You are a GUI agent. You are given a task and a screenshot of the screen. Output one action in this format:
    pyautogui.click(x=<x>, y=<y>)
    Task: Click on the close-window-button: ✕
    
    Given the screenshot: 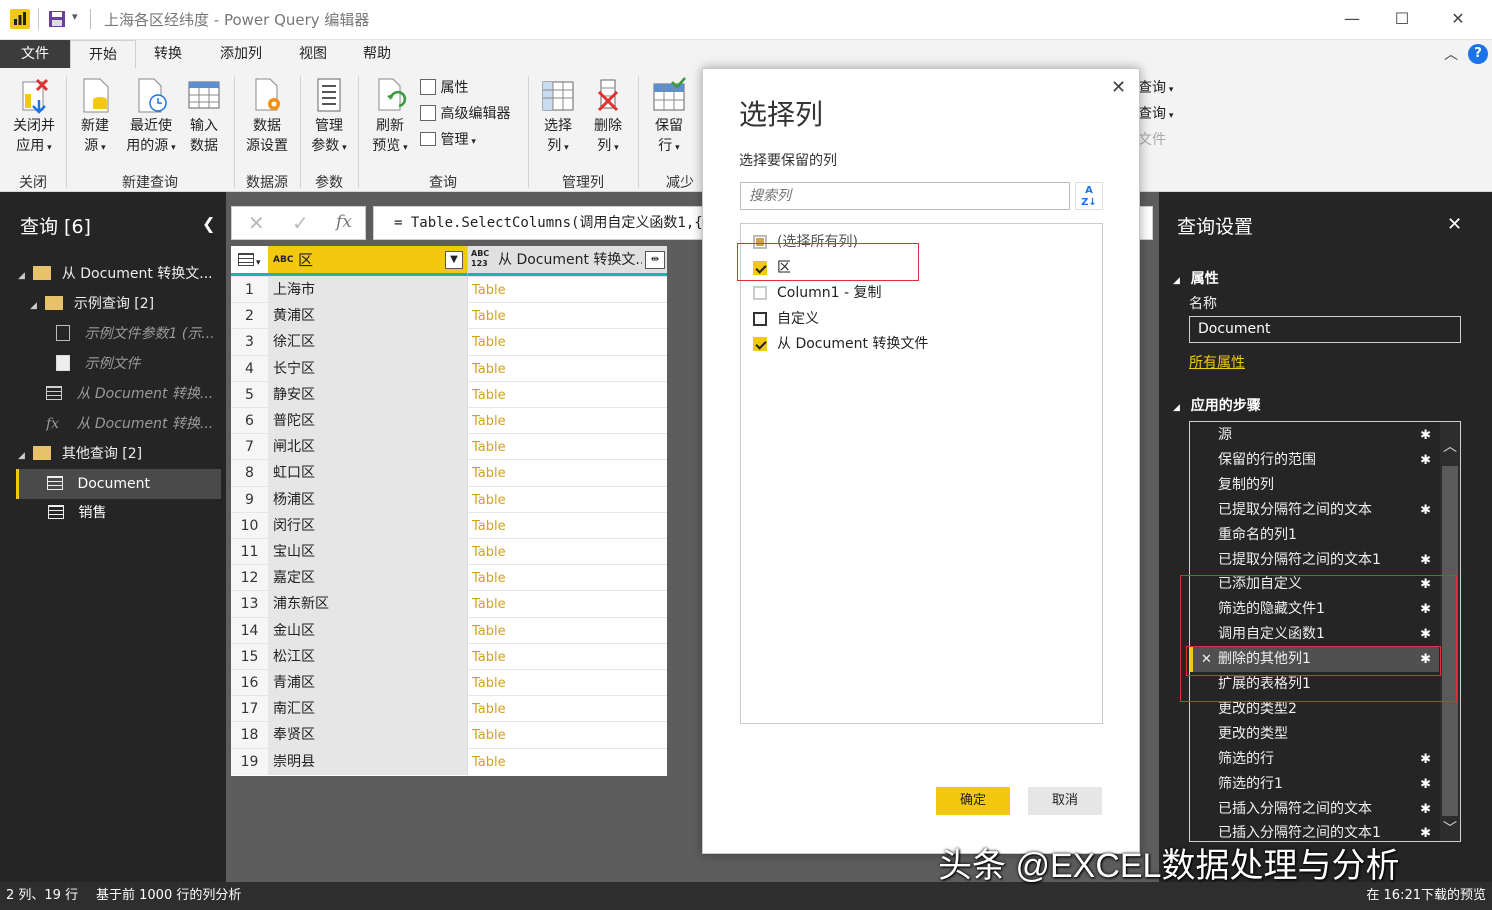 What is the action you would take?
    pyautogui.click(x=1458, y=19)
    